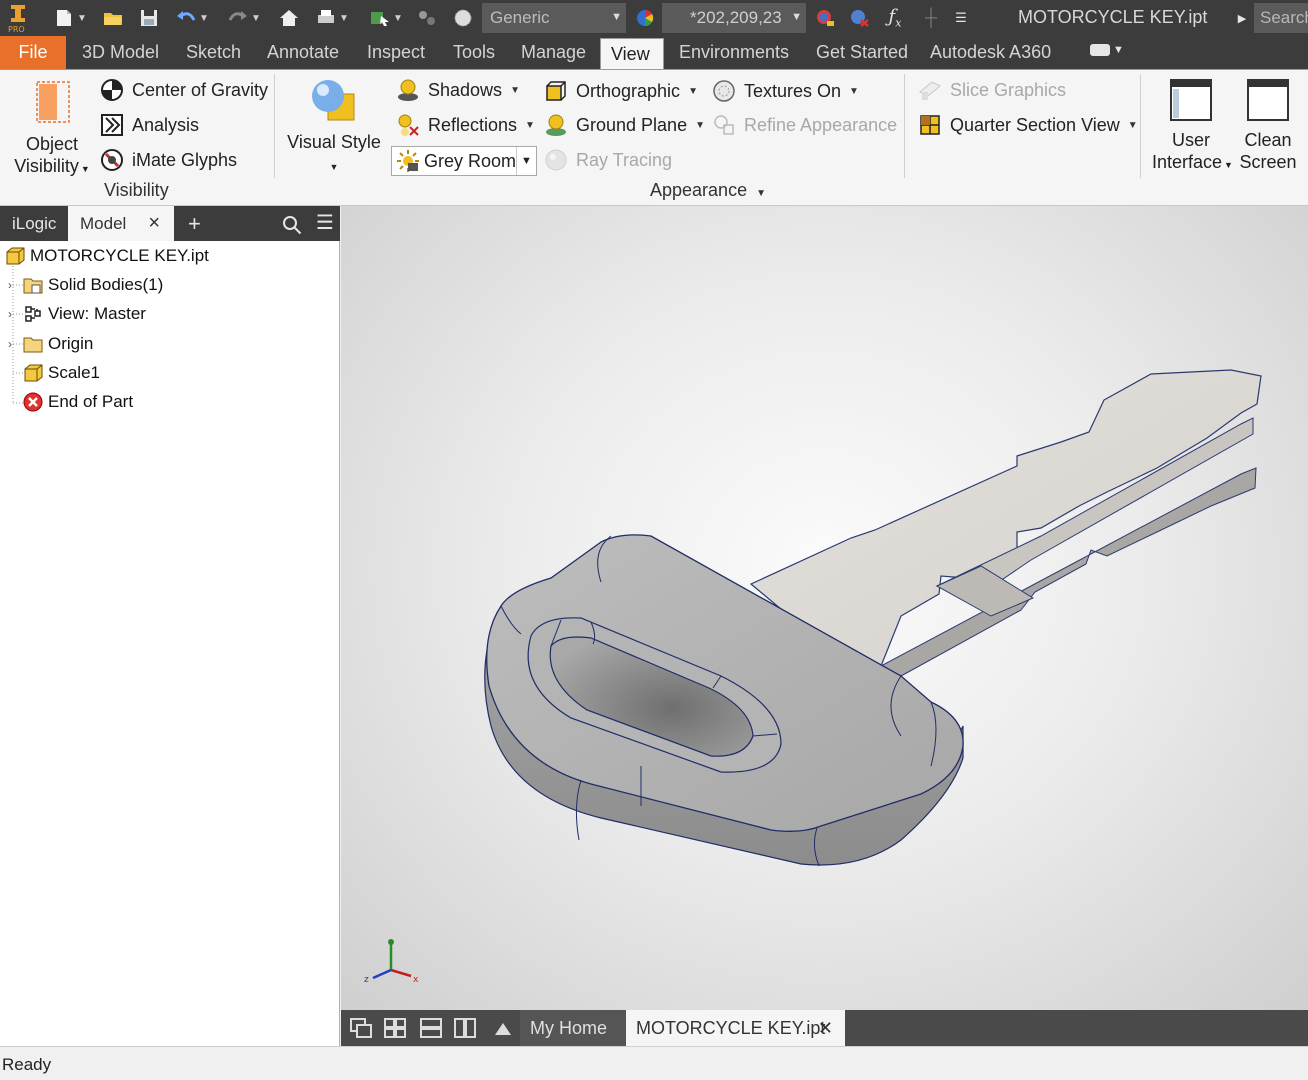 The image size is (1308, 1080). I want to click on print-icon, so click(326, 16).